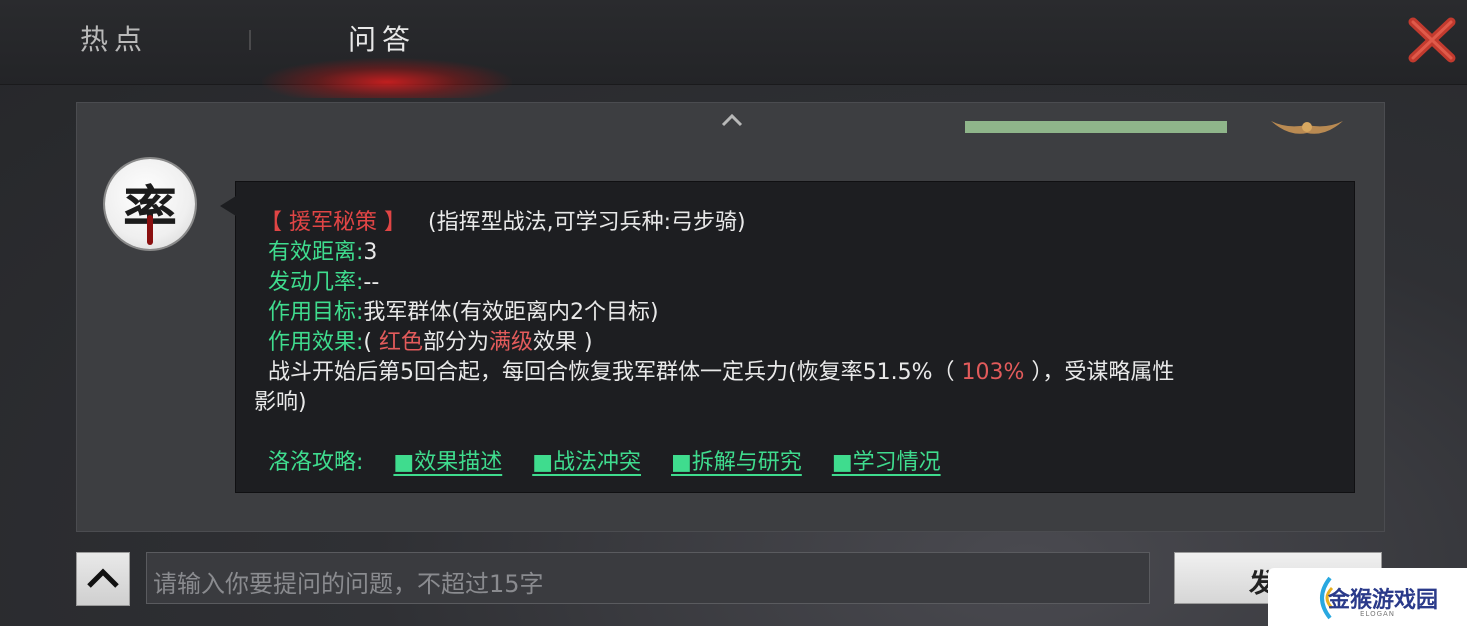 The image size is (1467, 626). I want to click on rank-wings-icon, so click(1307, 127).